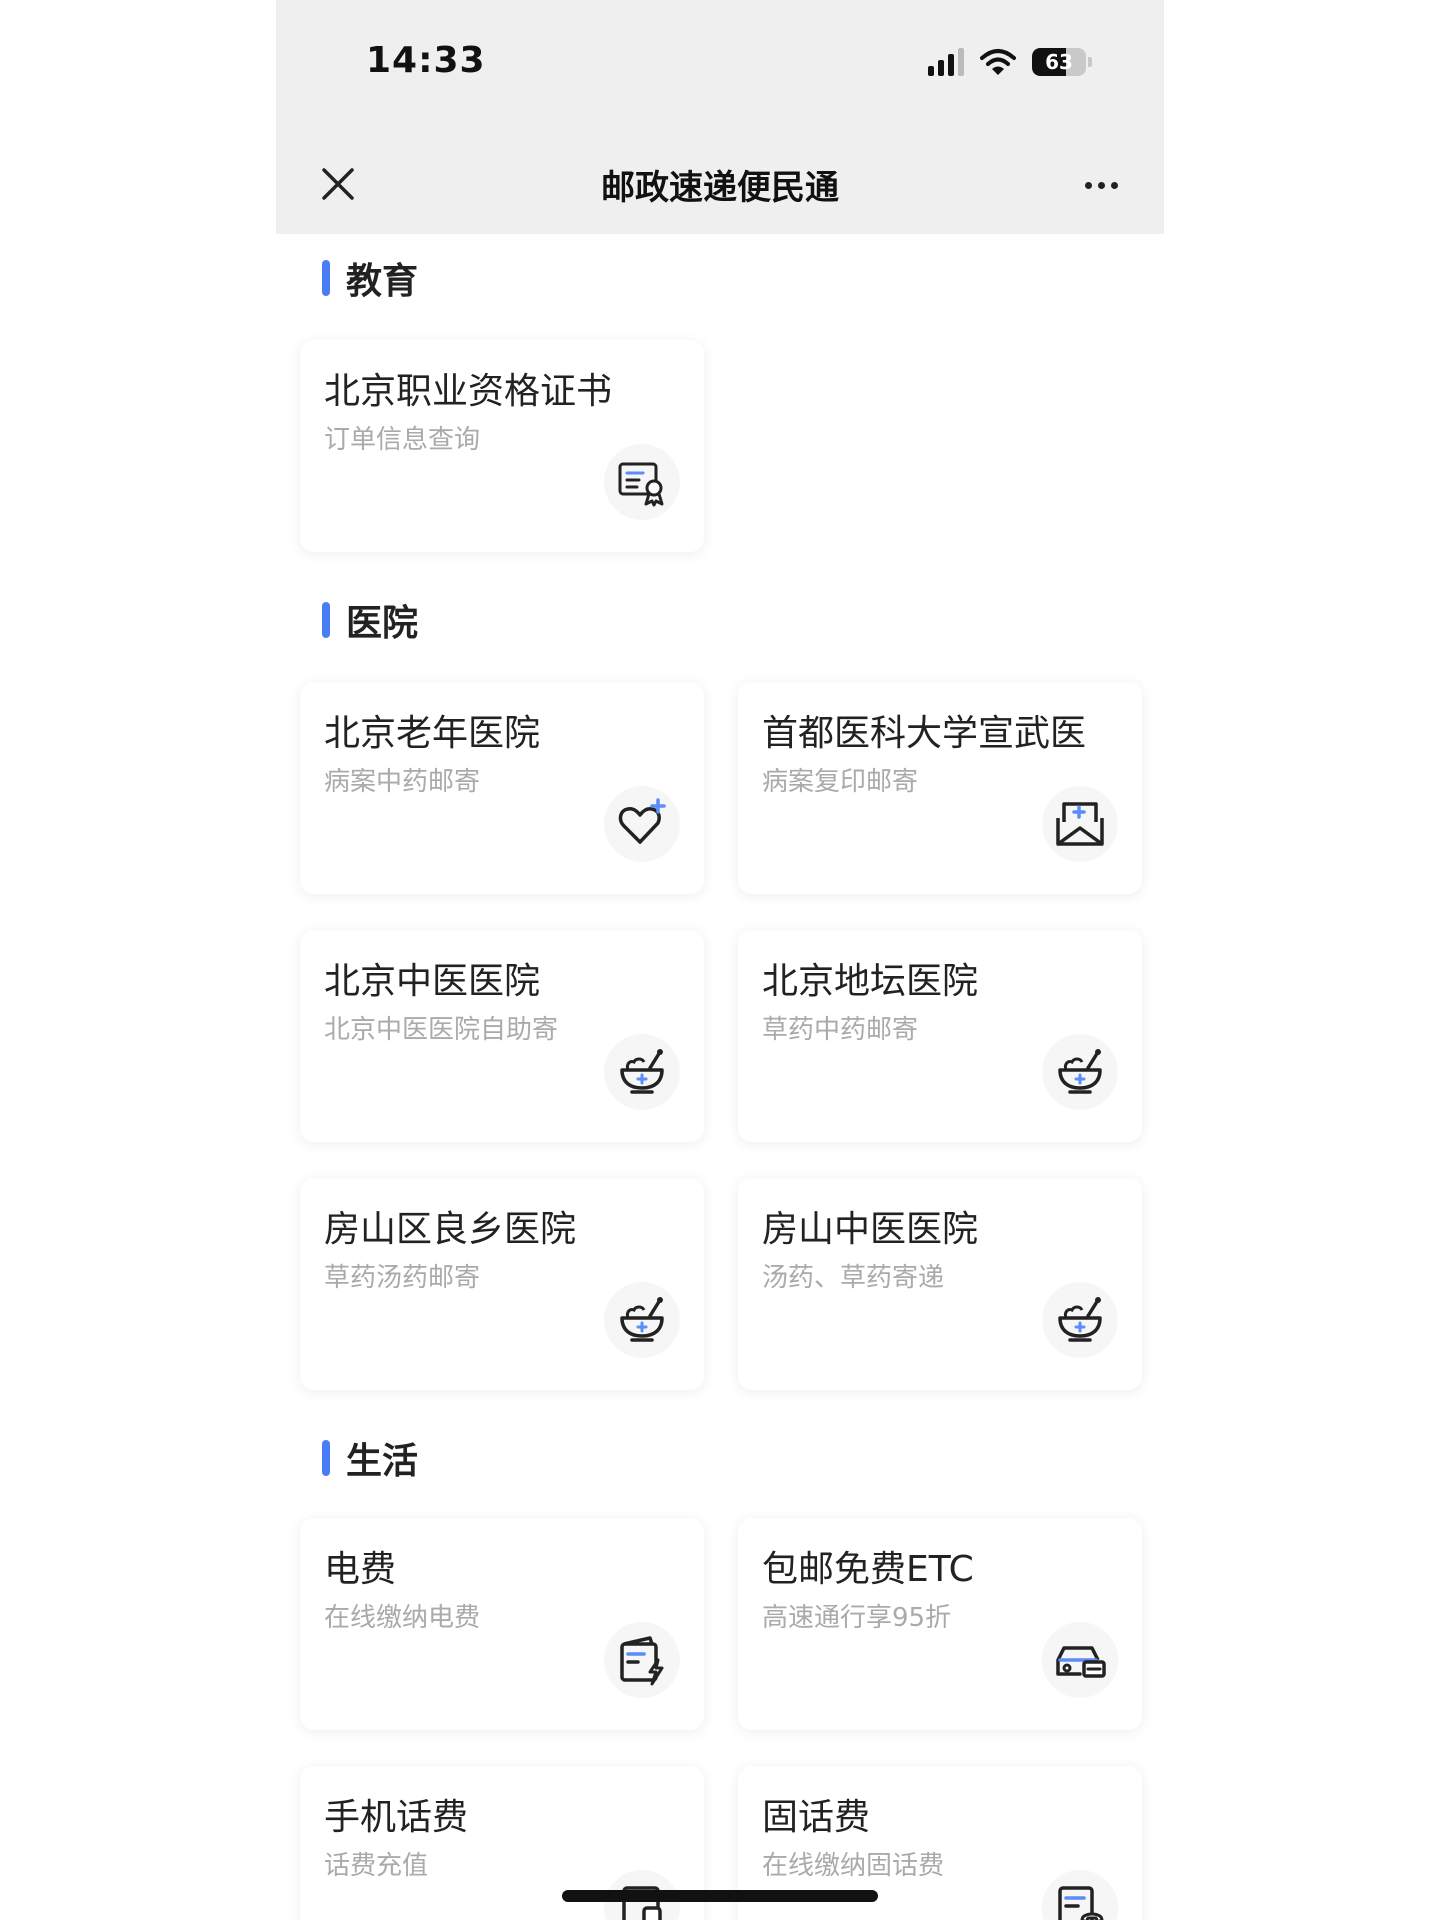  Describe the element at coordinates (1080, 824) in the screenshot. I see `medical-mail-icon` at that location.